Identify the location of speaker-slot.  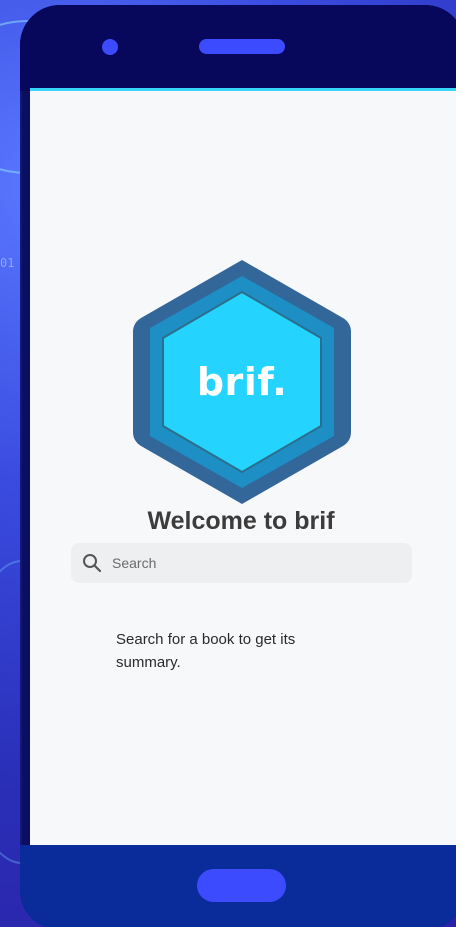
(242, 46).